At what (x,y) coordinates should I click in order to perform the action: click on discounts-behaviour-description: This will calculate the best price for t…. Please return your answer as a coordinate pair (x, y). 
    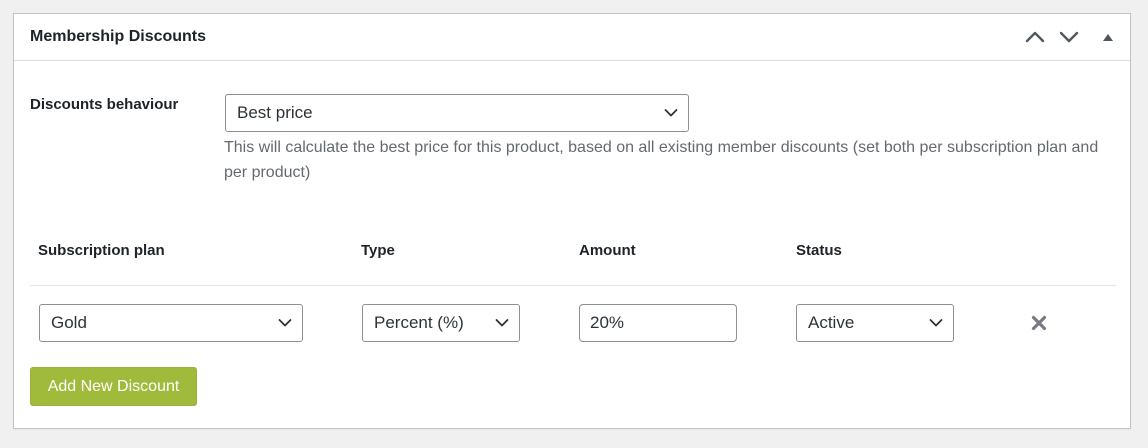
    Looking at the image, I should click on (661, 160).